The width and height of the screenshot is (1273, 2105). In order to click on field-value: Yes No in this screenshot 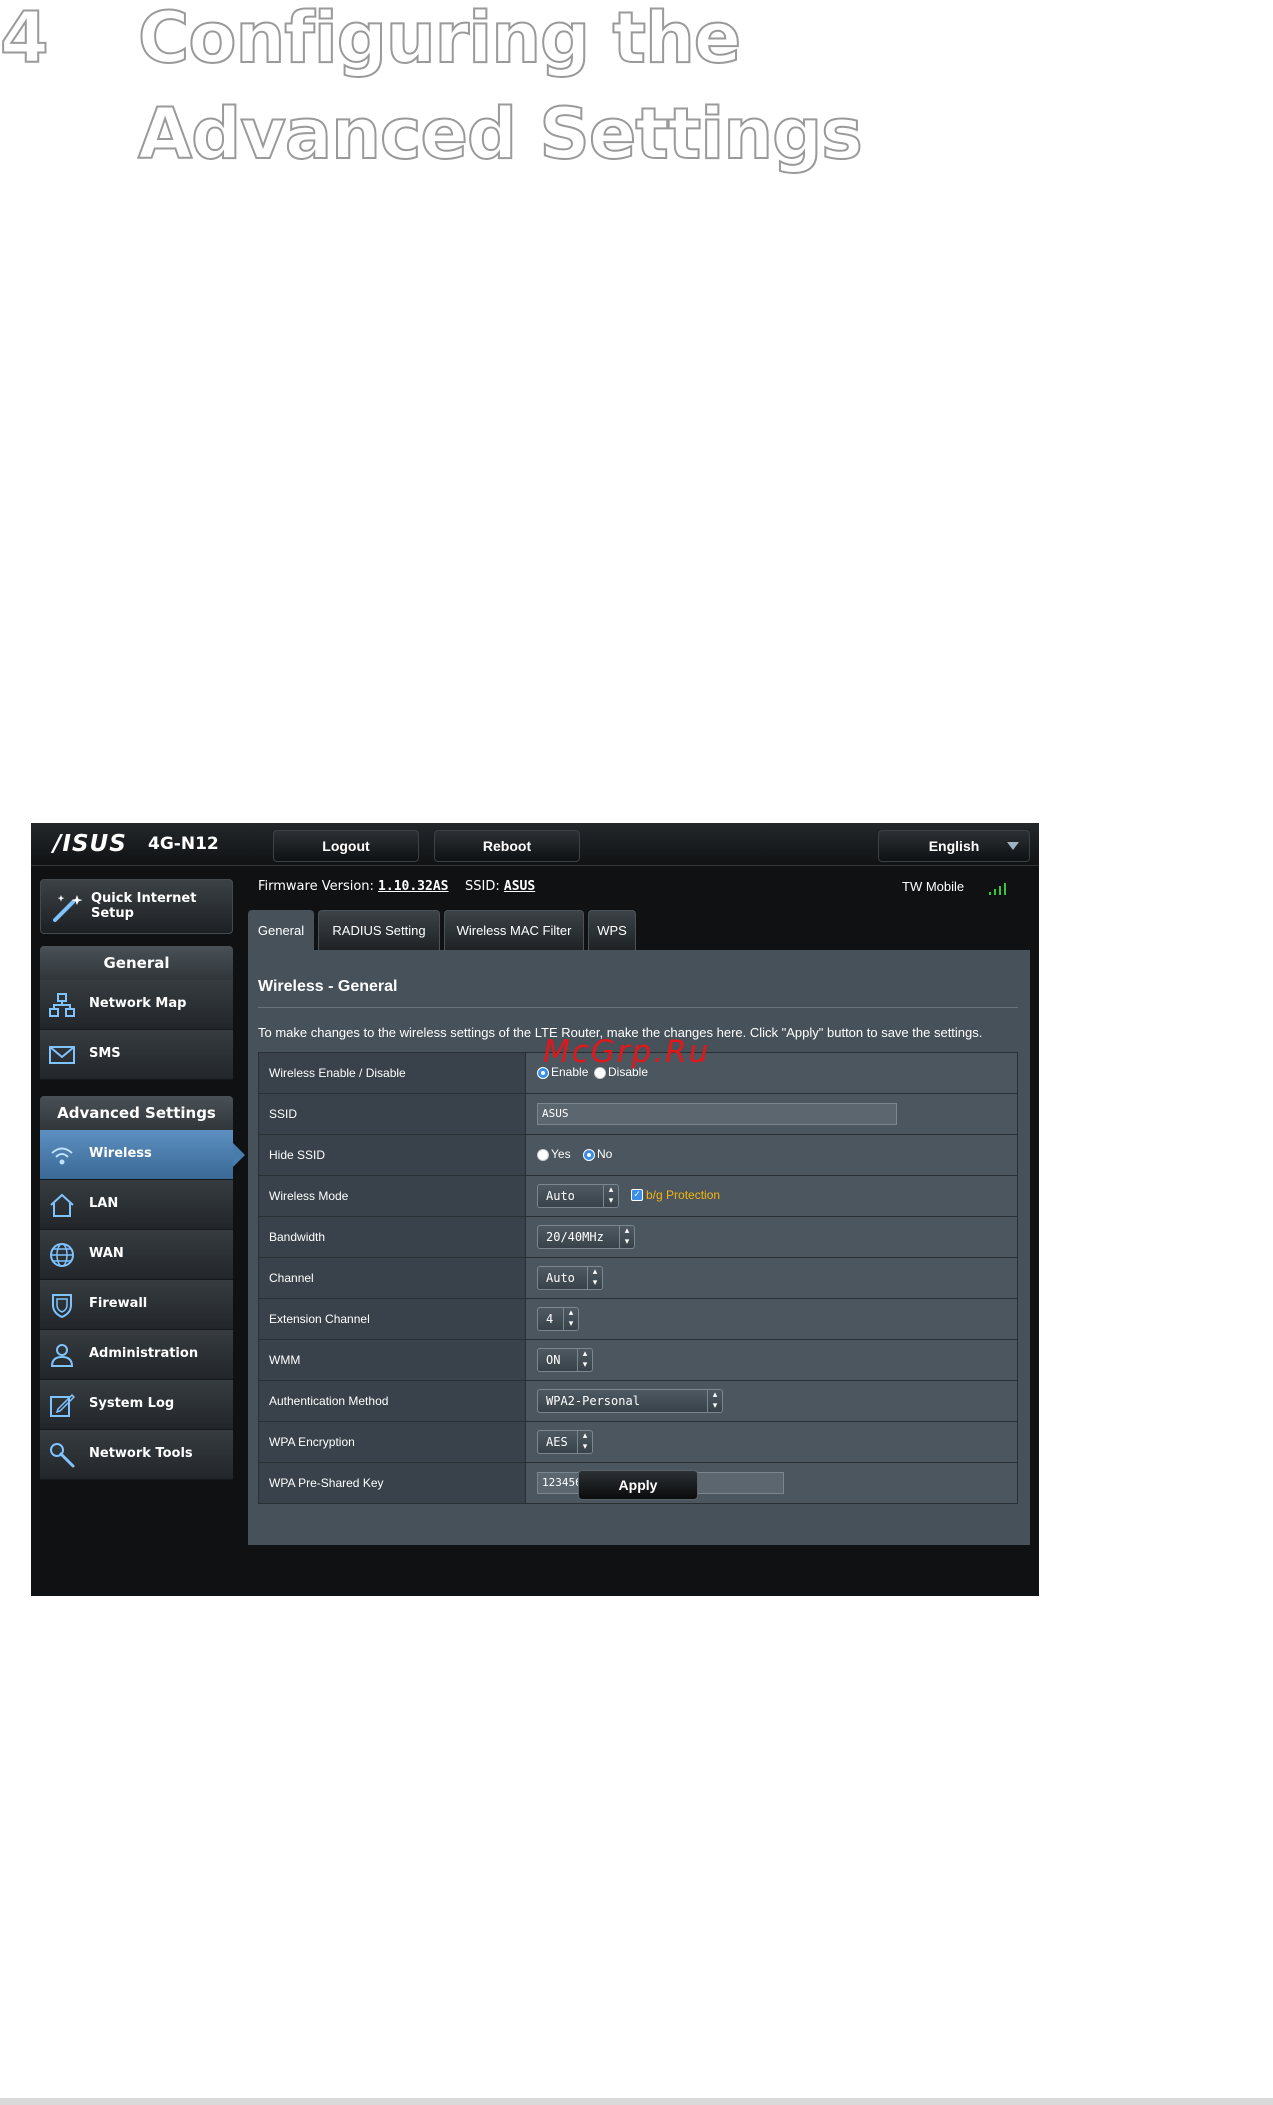, I will do `click(771, 1155)`.